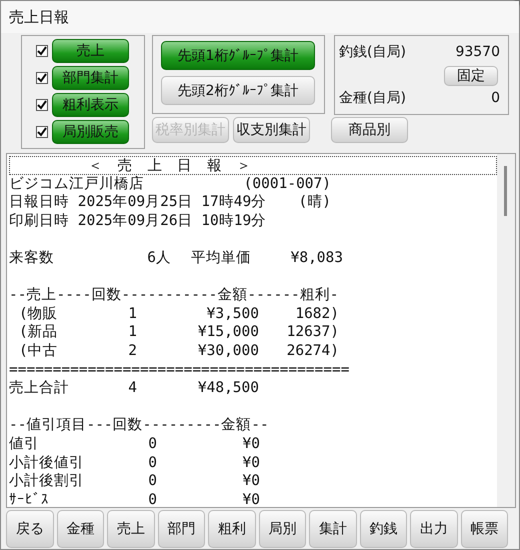 This screenshot has height=550, width=520. What do you see at coordinates (39, 388) in the screenshot?
I see `report-cell-text: 売上合計` at bounding box center [39, 388].